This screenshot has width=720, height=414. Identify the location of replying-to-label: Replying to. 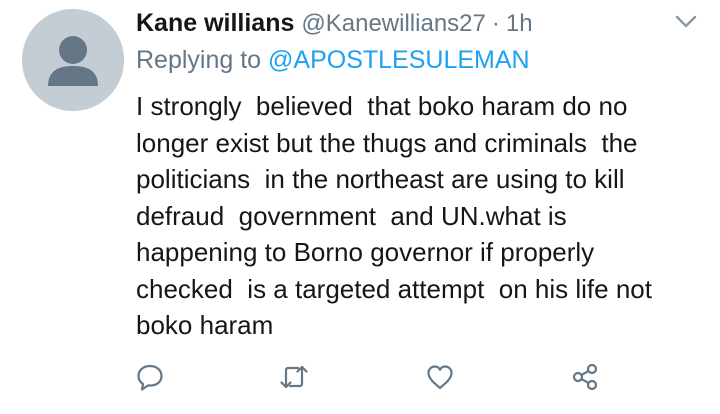
(202, 60).